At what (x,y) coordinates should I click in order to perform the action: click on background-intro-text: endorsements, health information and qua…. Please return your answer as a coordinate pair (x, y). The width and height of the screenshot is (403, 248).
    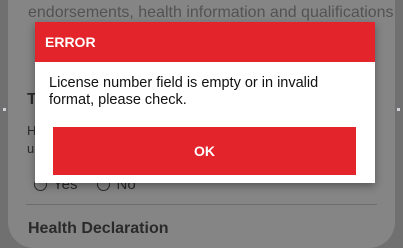
    Looking at the image, I should click on (211, 12).